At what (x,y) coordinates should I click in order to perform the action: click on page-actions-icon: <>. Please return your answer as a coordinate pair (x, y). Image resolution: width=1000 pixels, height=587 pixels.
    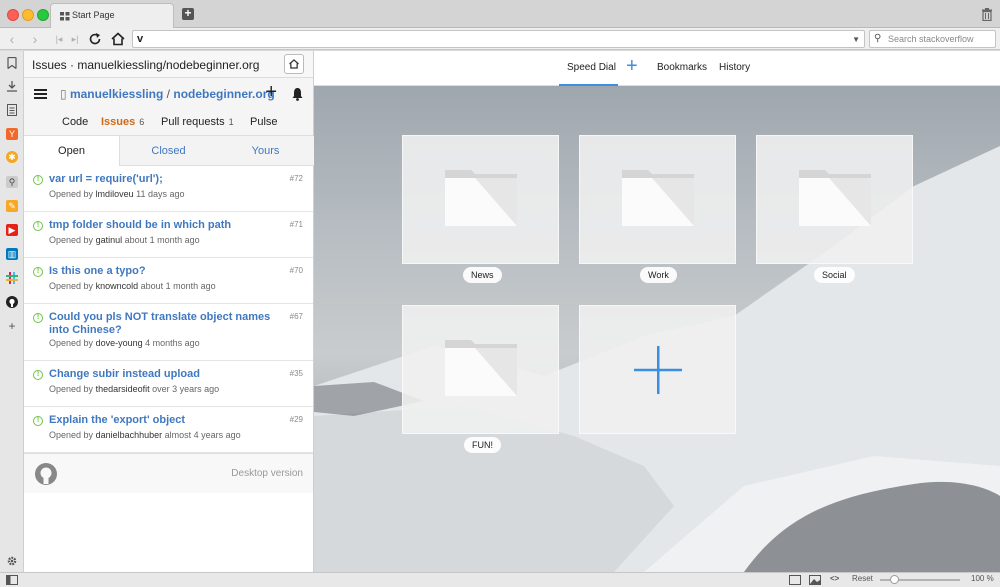
    Looking at the image, I should click on (834, 578).